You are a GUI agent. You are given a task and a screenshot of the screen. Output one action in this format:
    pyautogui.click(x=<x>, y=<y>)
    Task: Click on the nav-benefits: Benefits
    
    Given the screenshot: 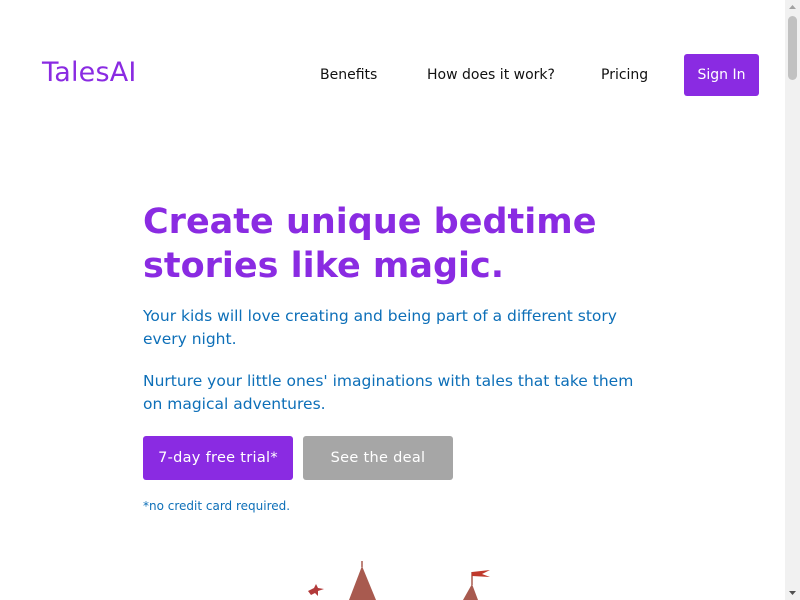 What is the action you would take?
    pyautogui.click(x=348, y=75)
    